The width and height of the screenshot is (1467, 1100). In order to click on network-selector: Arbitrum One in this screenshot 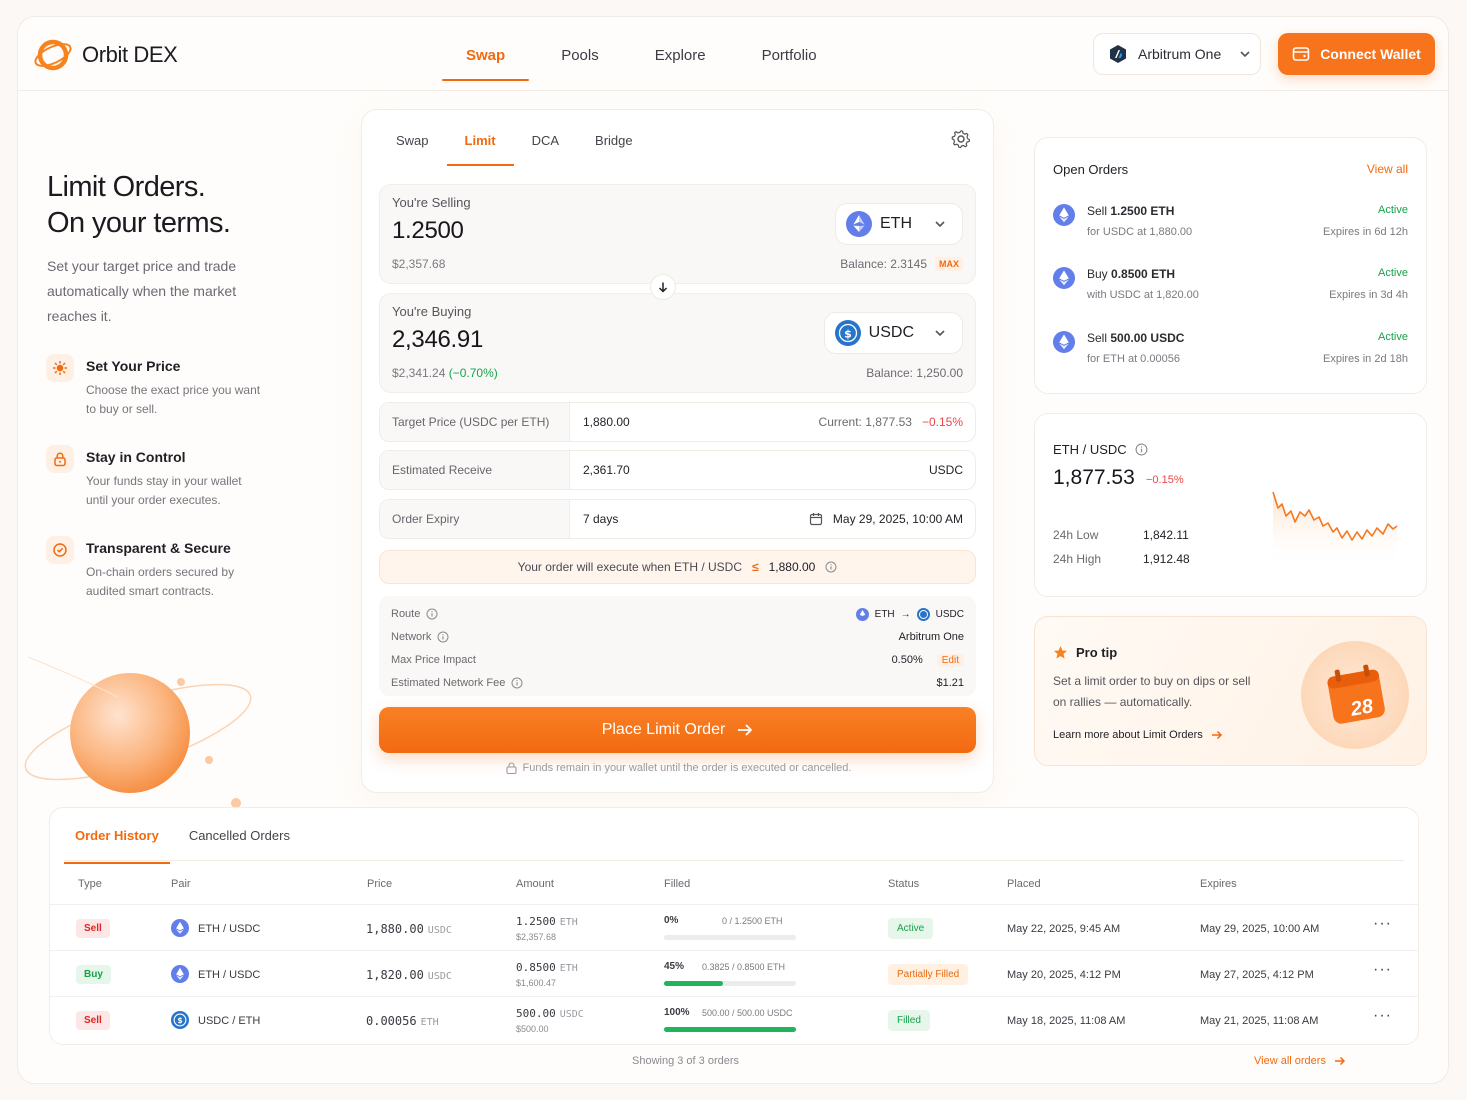, I will do `click(1177, 54)`.